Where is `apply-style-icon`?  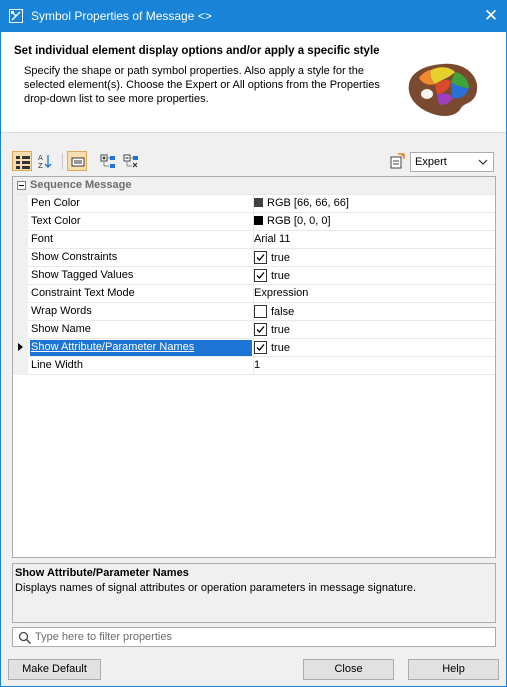
apply-style-icon is located at coordinates (397, 161).